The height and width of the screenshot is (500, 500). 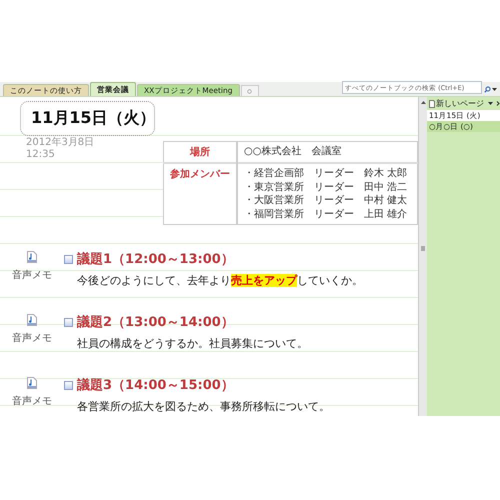 What do you see at coordinates (326, 173) in the screenshot?
I see `table-cell-line: ・経営企画部 リーダー 鈴木 太郎` at bounding box center [326, 173].